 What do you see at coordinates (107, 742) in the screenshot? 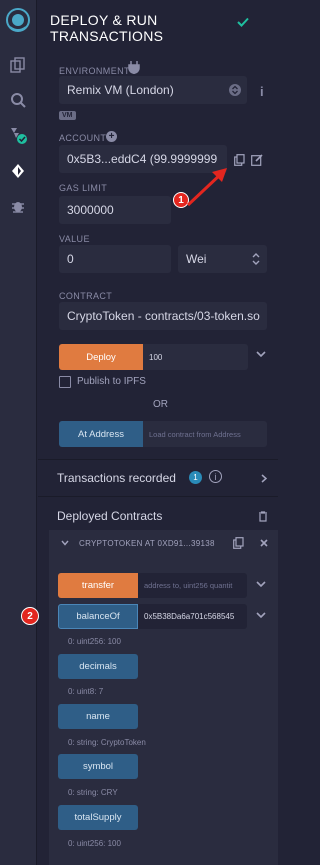
I see `name-result: 0: string: CryptoToken` at bounding box center [107, 742].